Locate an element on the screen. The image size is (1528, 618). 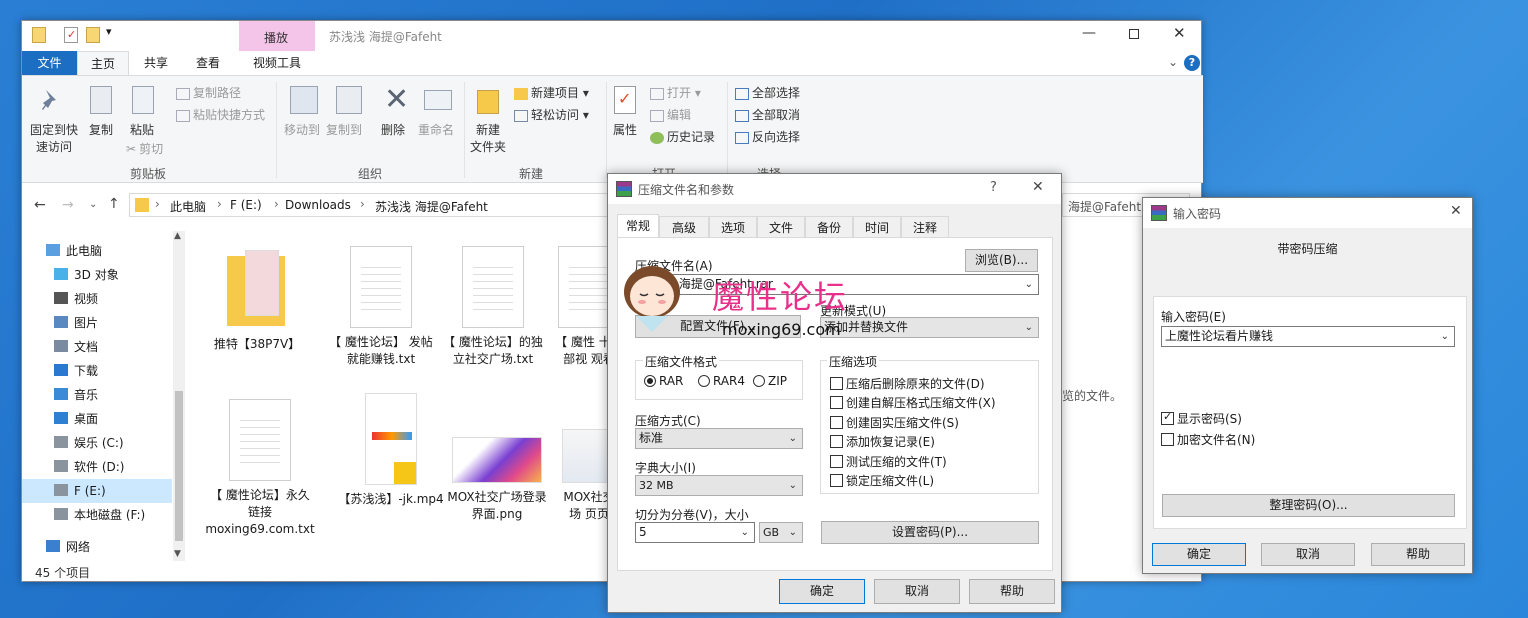
new-item-button: 新建项目 ▾ is located at coordinates (551, 92).